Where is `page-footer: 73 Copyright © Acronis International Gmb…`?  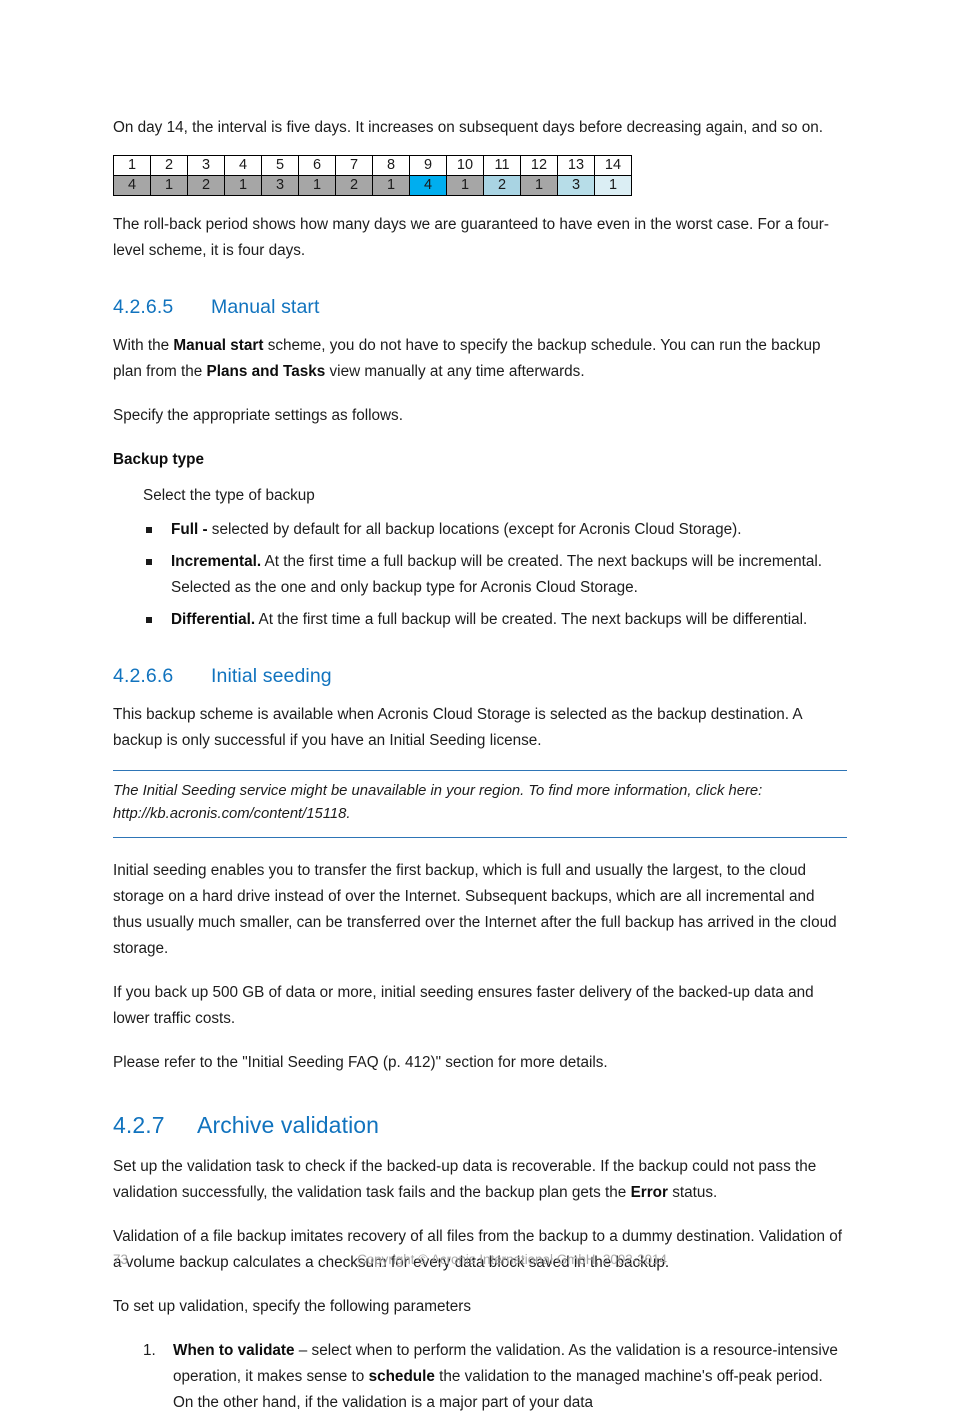 page-footer: 73 Copyright © Acronis International Gmb… is located at coordinates (481, 1260).